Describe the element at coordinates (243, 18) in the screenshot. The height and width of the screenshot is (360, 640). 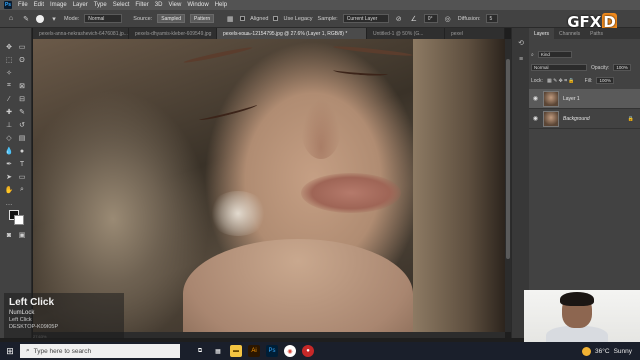
I see `aligned-checkbox` at that location.